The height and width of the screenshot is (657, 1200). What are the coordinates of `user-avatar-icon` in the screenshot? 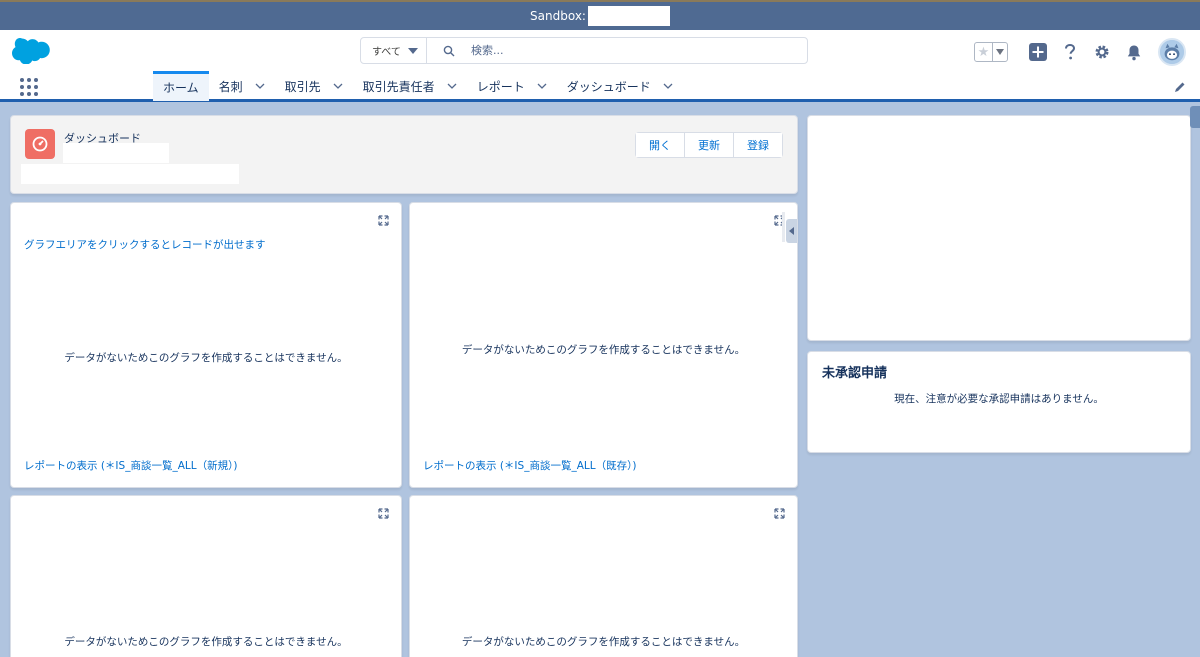 It's located at (1172, 52).